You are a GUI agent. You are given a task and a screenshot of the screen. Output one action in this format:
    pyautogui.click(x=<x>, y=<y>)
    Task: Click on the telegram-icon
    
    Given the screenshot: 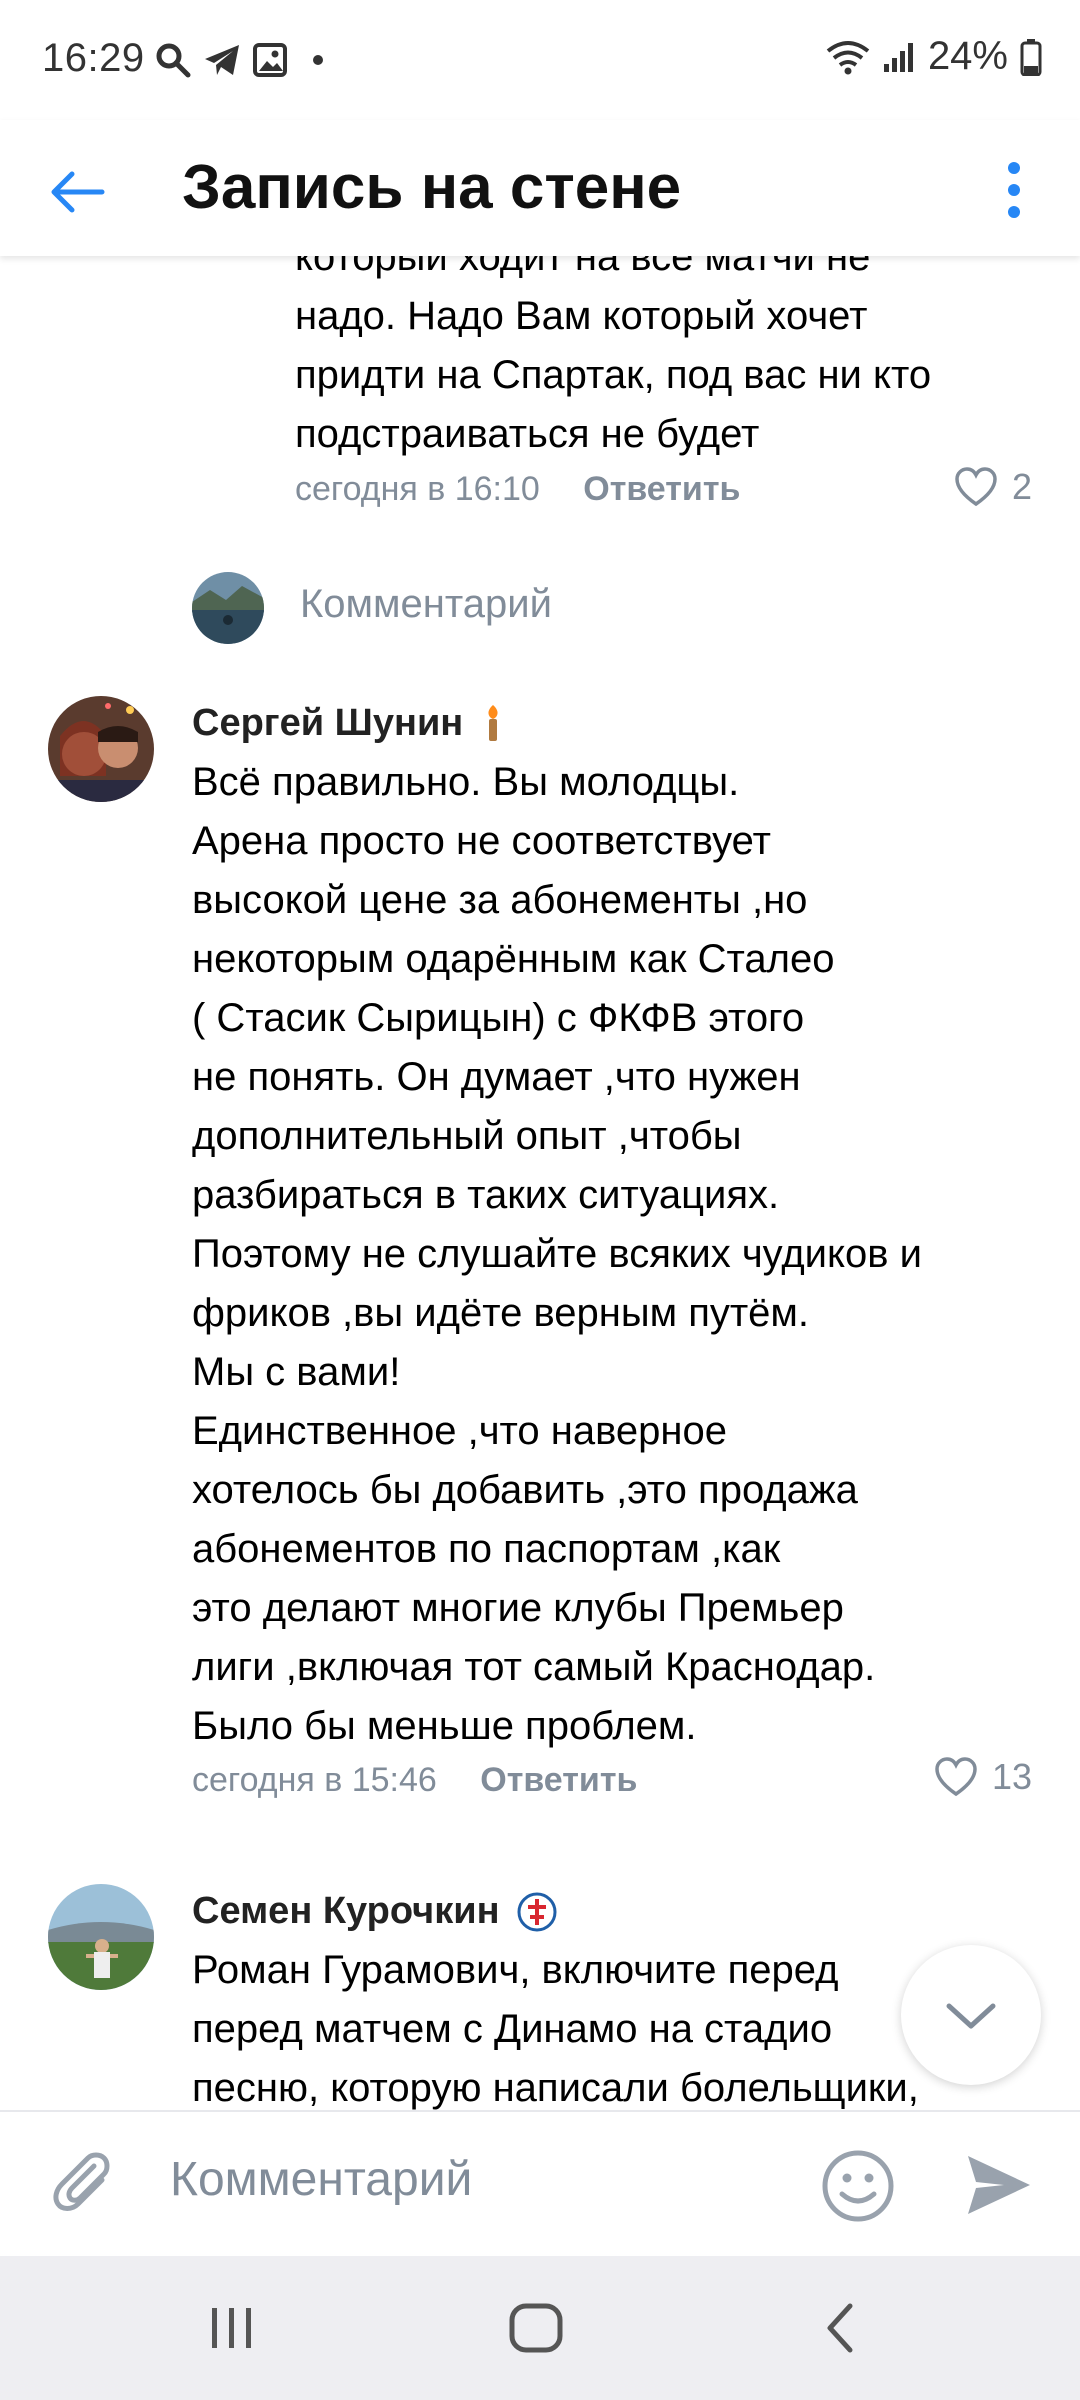 What is the action you would take?
    pyautogui.click(x=222, y=60)
    